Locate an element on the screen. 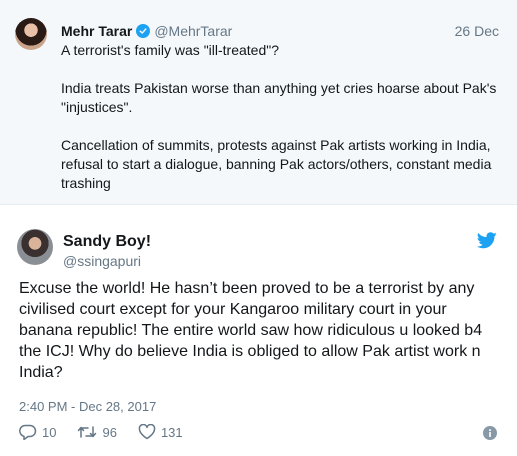 This screenshot has width=517, height=456. quoted-paragraph: A terrorist's family was "ill-treated"? is located at coordinates (170, 50).